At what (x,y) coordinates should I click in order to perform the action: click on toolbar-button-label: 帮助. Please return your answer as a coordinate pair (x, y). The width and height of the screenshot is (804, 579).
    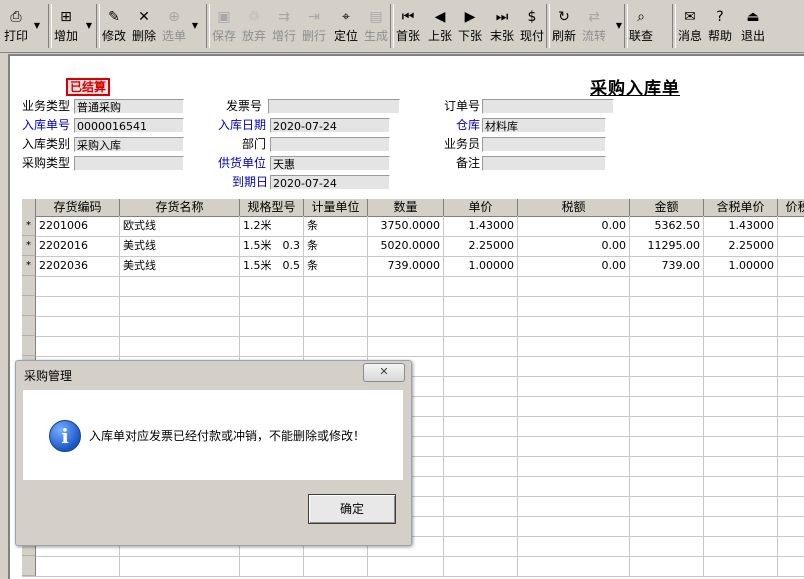
    Looking at the image, I should click on (719, 36).